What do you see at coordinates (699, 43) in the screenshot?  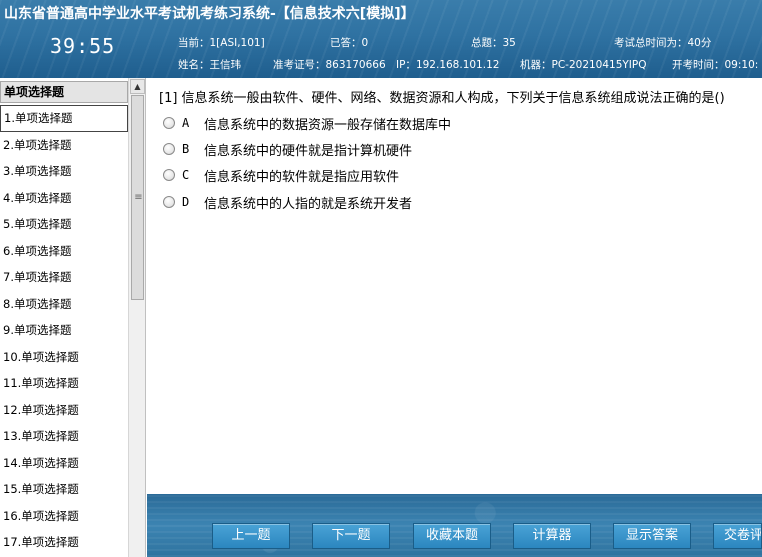 I see `exam-time-value: 40分` at bounding box center [699, 43].